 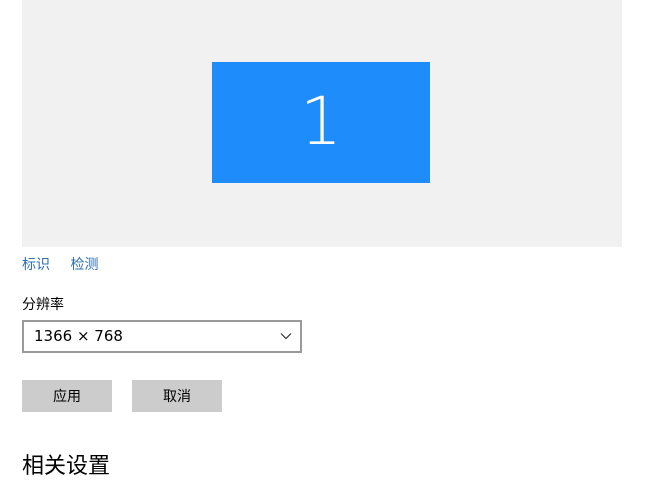 I want to click on detect-link: 检测, so click(x=84, y=265).